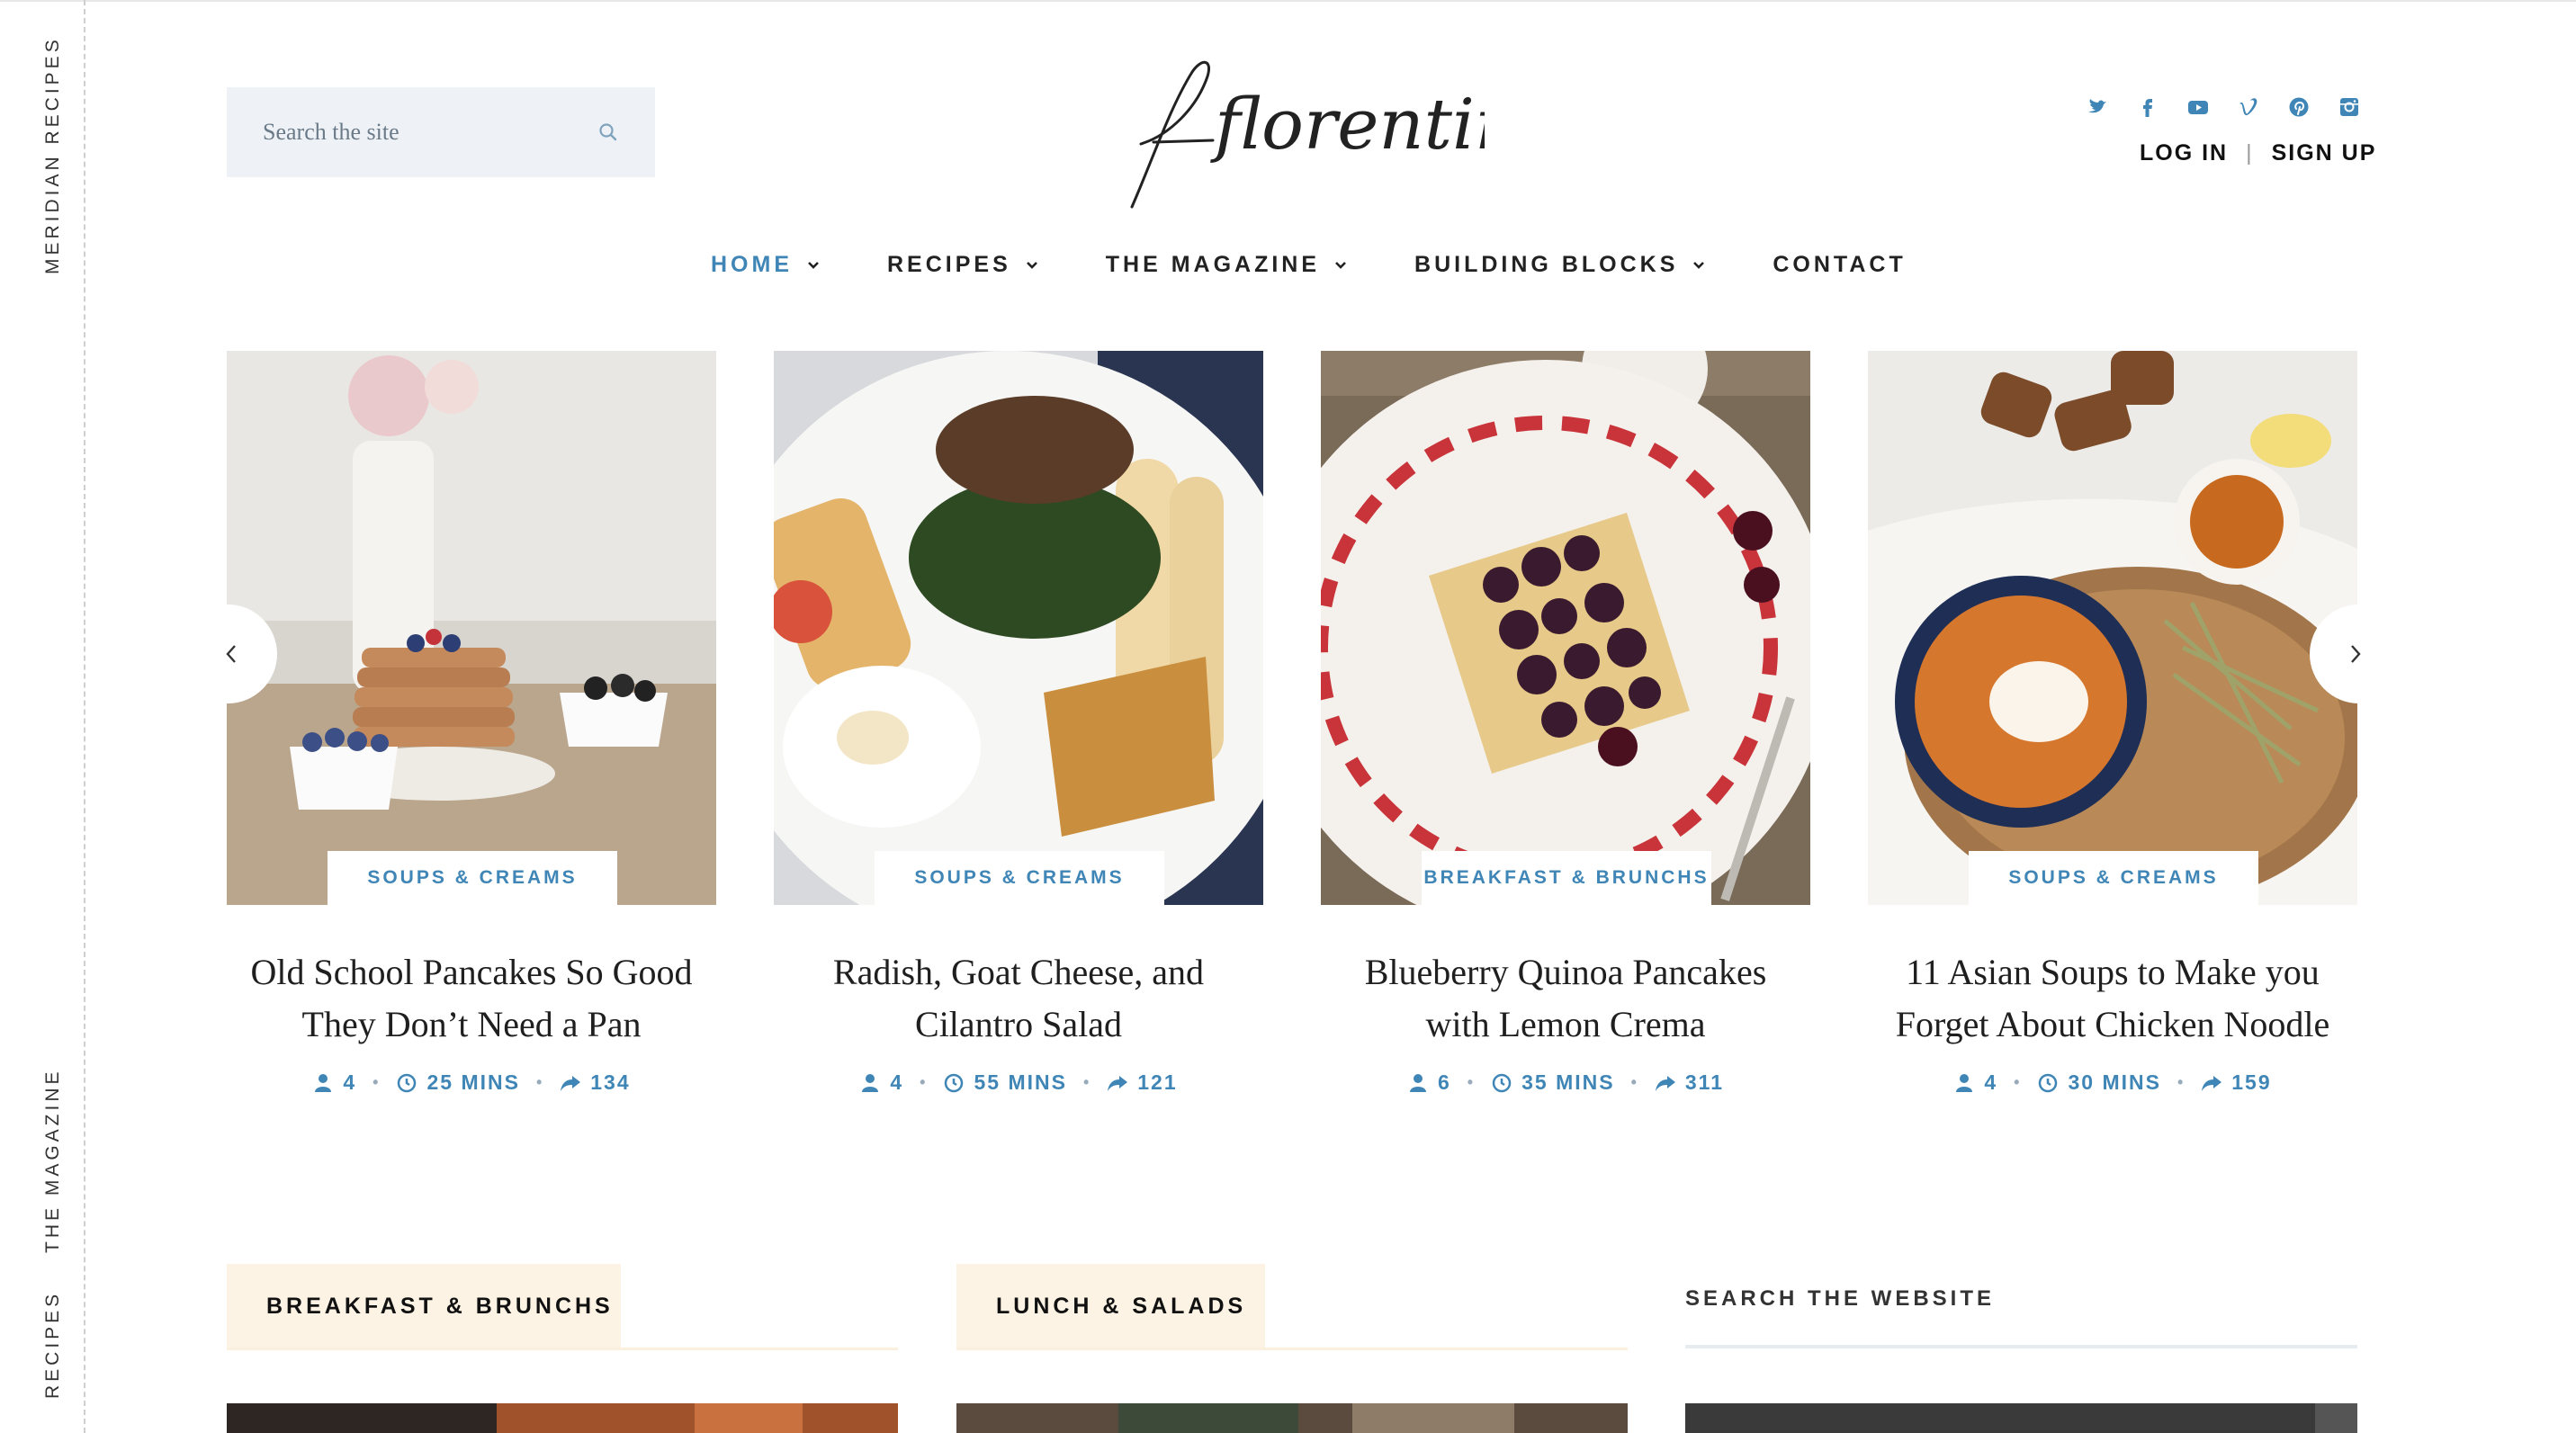 Image resolution: width=2576 pixels, height=1433 pixels. I want to click on share-count: 134, so click(611, 1082).